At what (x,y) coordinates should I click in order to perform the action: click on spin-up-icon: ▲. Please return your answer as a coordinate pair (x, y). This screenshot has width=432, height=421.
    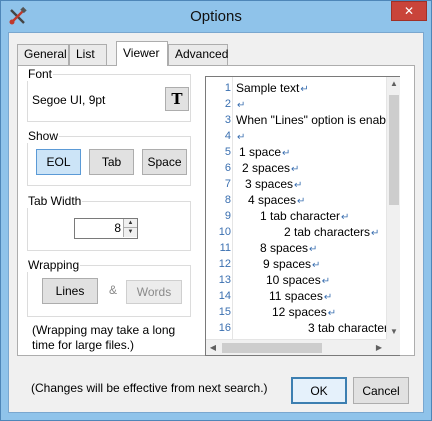
    Looking at the image, I should click on (130, 223).